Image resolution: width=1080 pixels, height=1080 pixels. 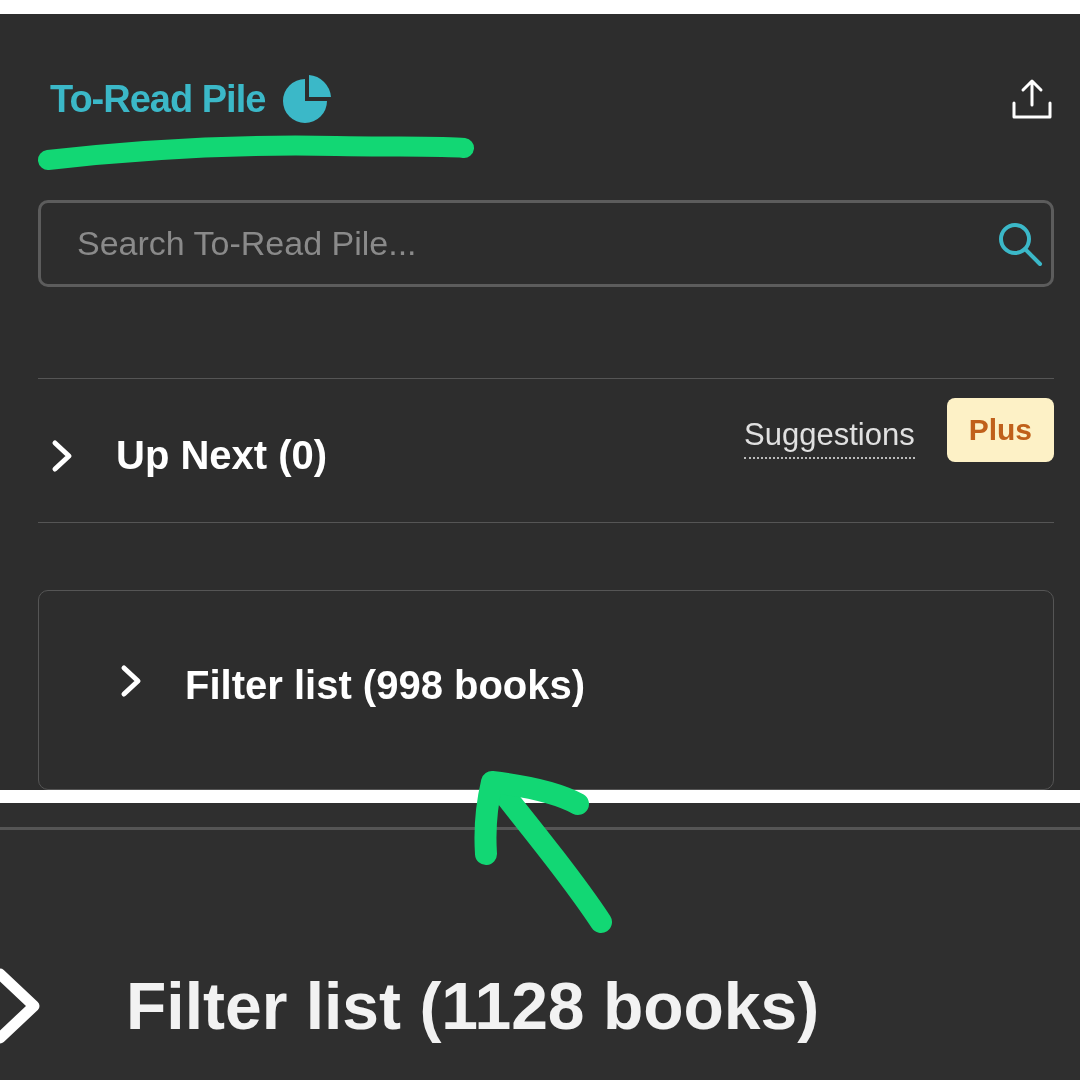 What do you see at coordinates (473, 1006) in the screenshot?
I see `filter-label: Filter list (1128 books)` at bounding box center [473, 1006].